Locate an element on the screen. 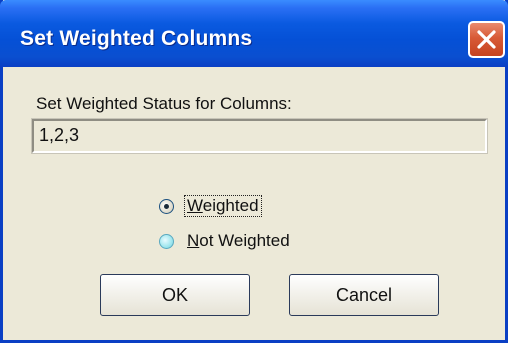 The image size is (508, 343). not-weighted-radio-label: Not Weighted is located at coordinates (238, 241).